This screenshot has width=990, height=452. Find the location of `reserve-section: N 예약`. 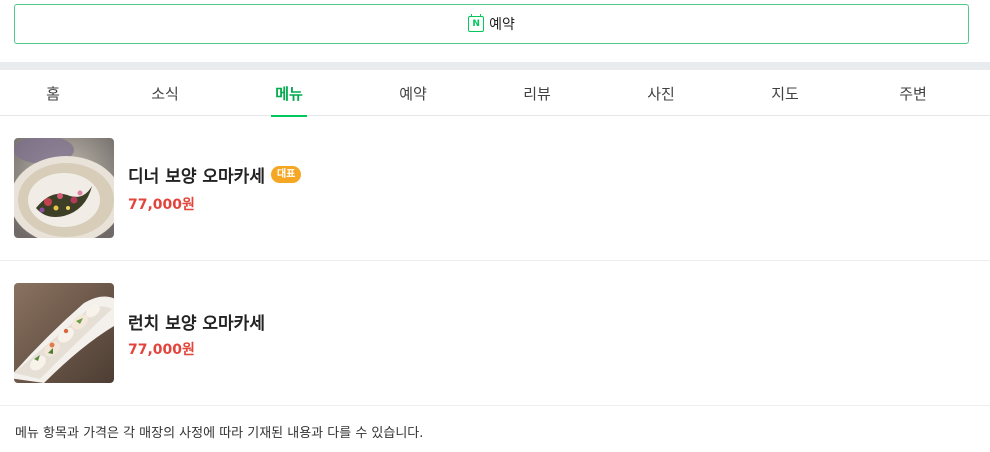

reserve-section: N 예약 is located at coordinates (495, 31).